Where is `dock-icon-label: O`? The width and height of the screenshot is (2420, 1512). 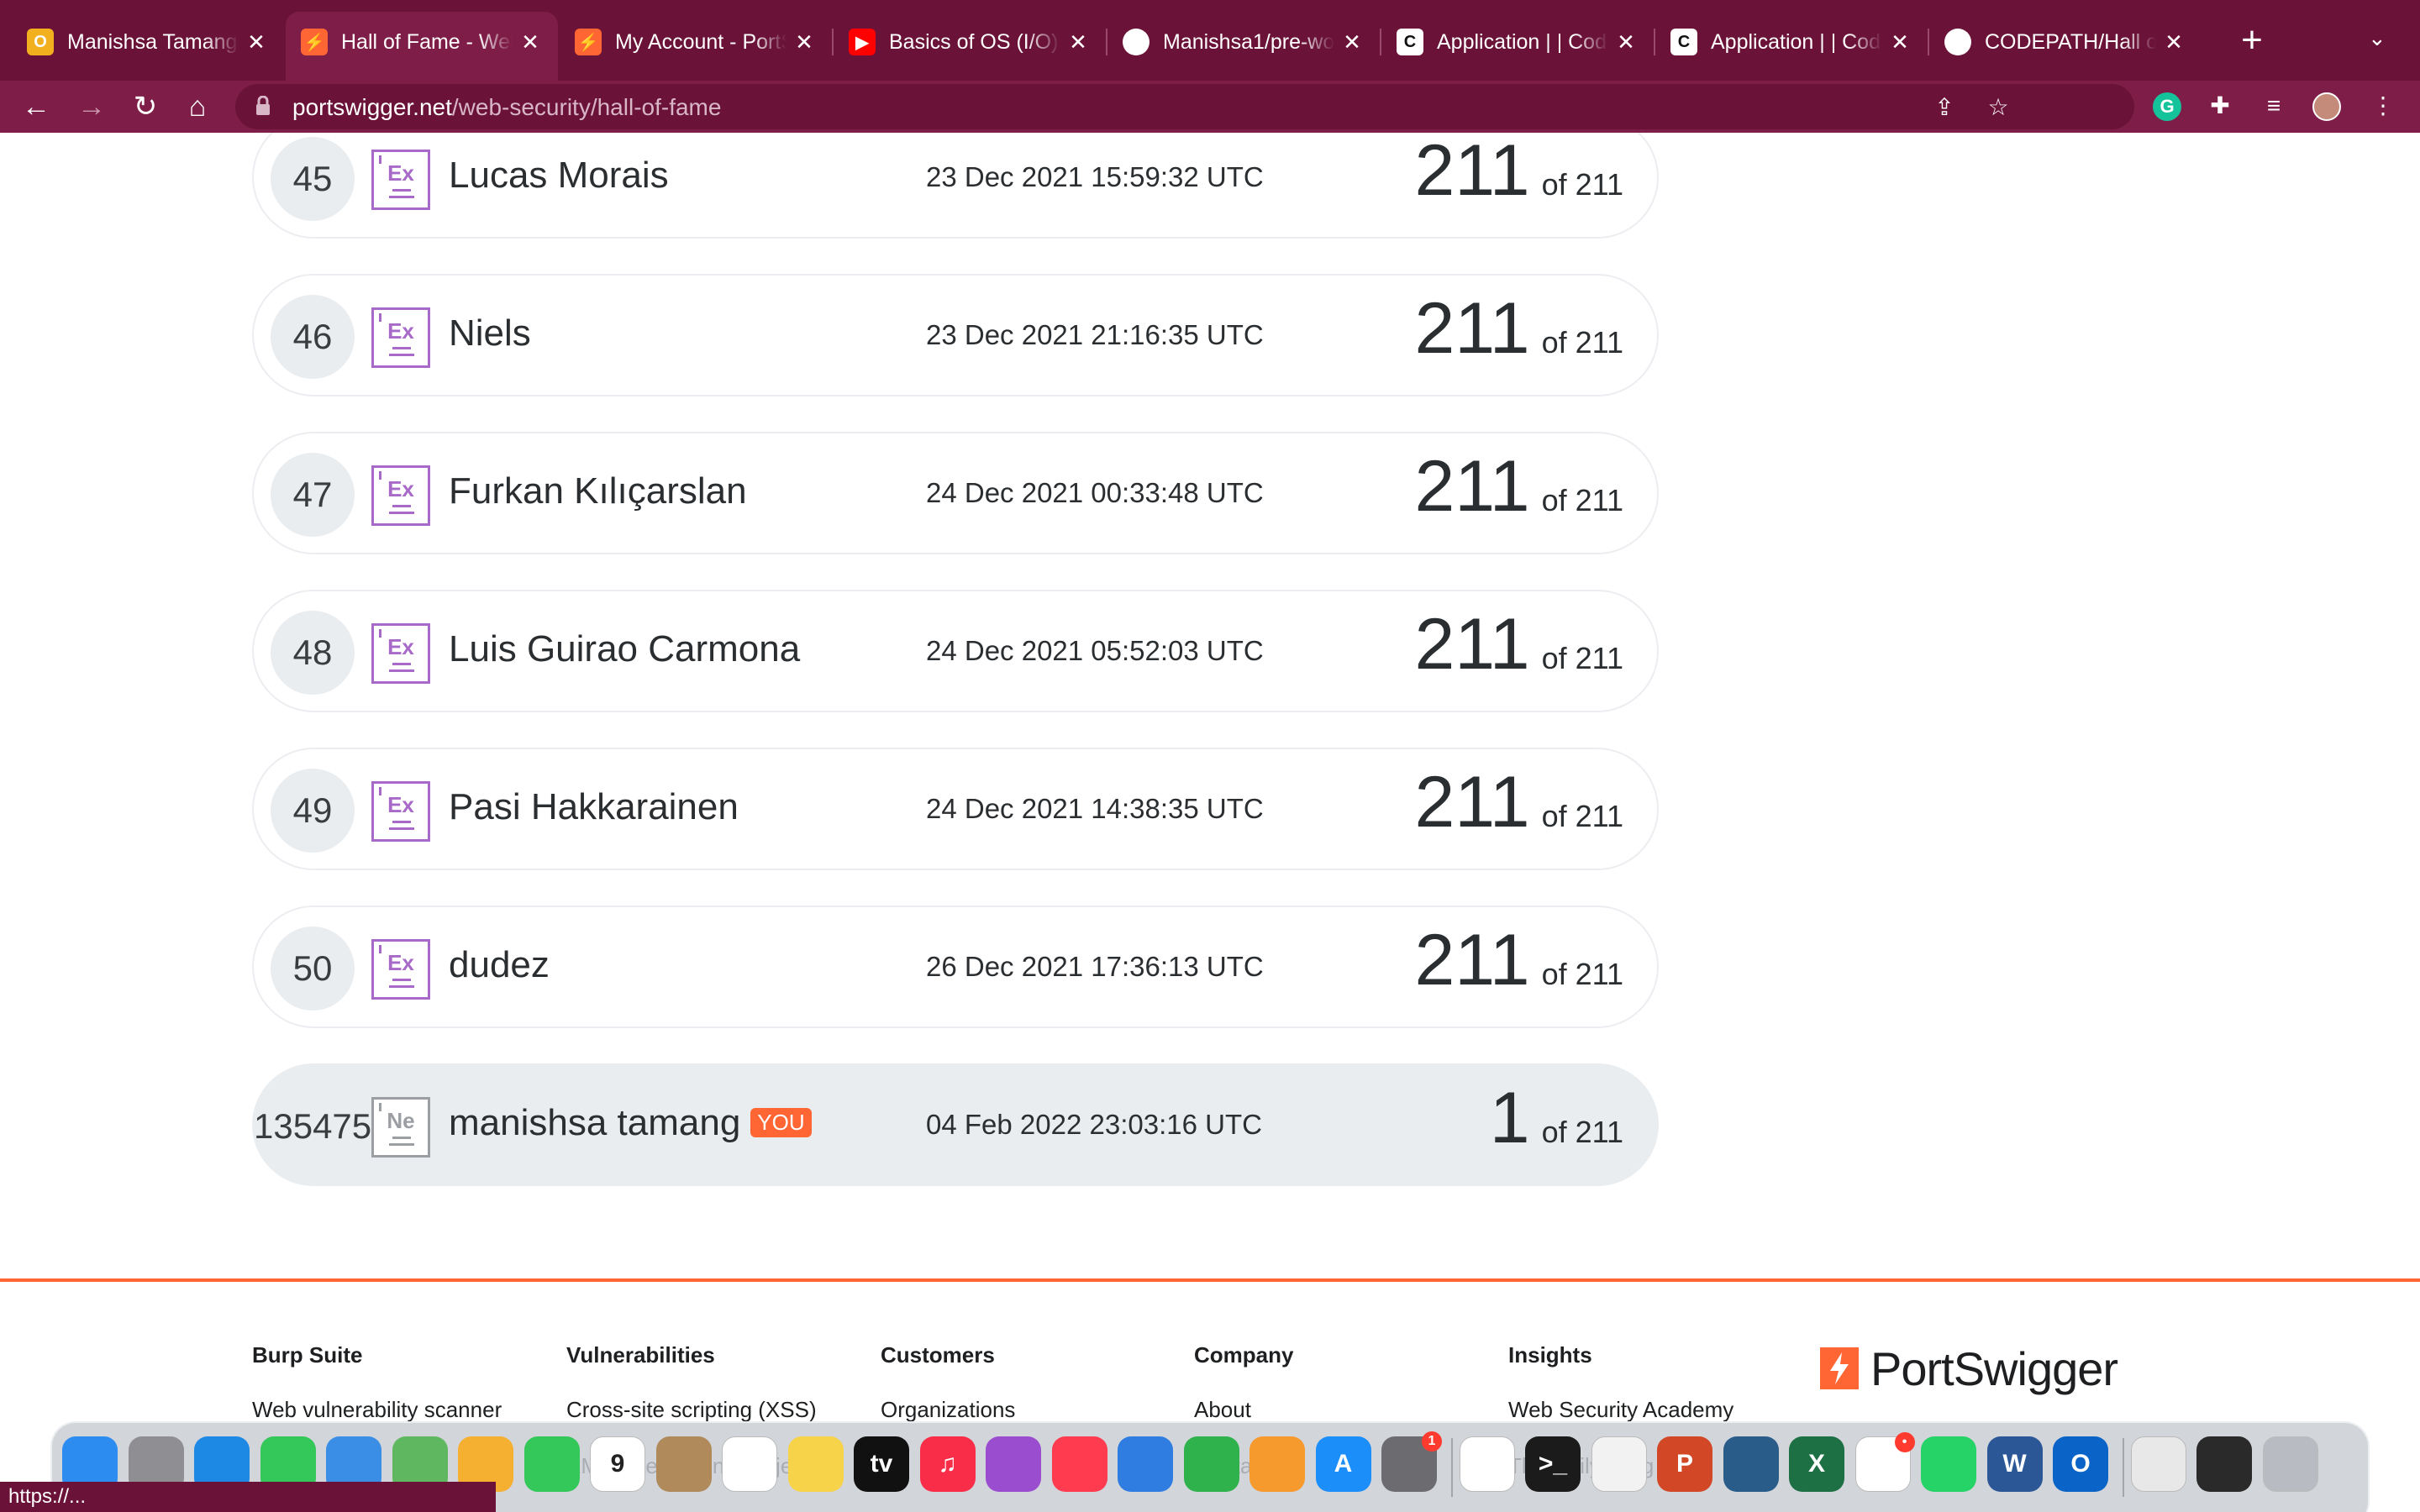
dock-icon-label: O is located at coordinates (2081, 1464).